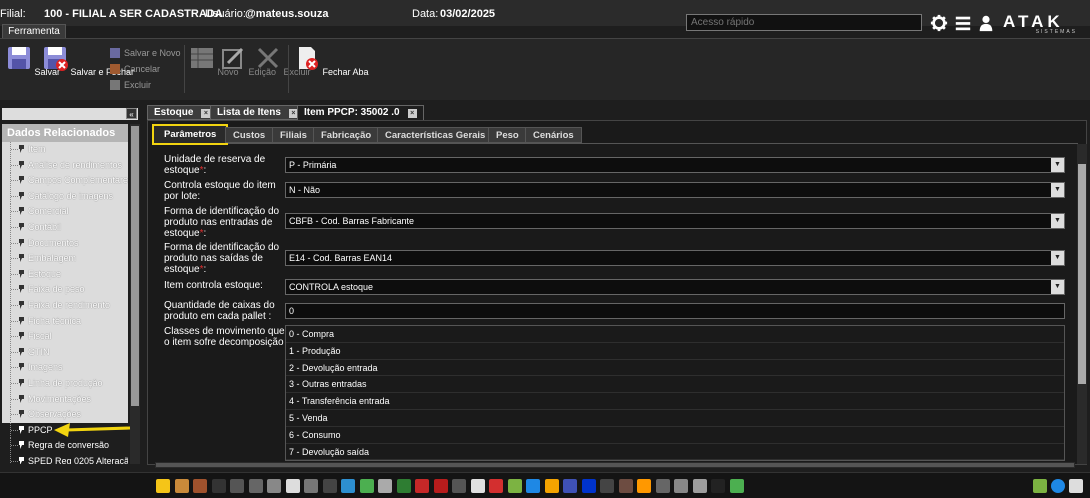  What do you see at coordinates (435, 135) in the screenshot?
I see `subtab-caracteristicas: Características Gerais` at bounding box center [435, 135].